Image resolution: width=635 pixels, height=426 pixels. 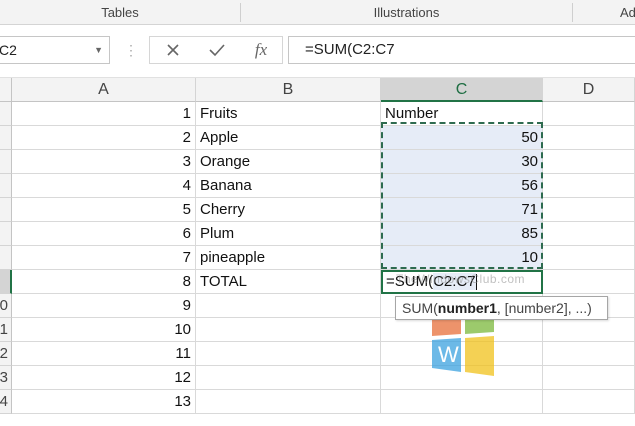 What do you see at coordinates (462, 114) in the screenshot?
I see `cell-c: Number` at bounding box center [462, 114].